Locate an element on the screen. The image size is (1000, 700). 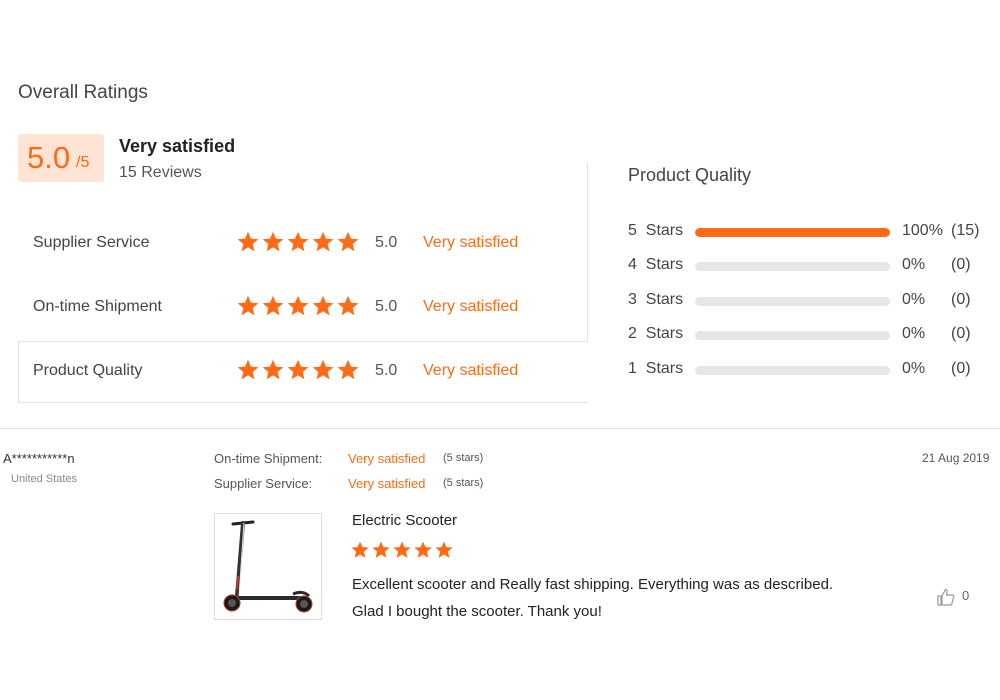
reviewer-country: United States is located at coordinates (44, 479).